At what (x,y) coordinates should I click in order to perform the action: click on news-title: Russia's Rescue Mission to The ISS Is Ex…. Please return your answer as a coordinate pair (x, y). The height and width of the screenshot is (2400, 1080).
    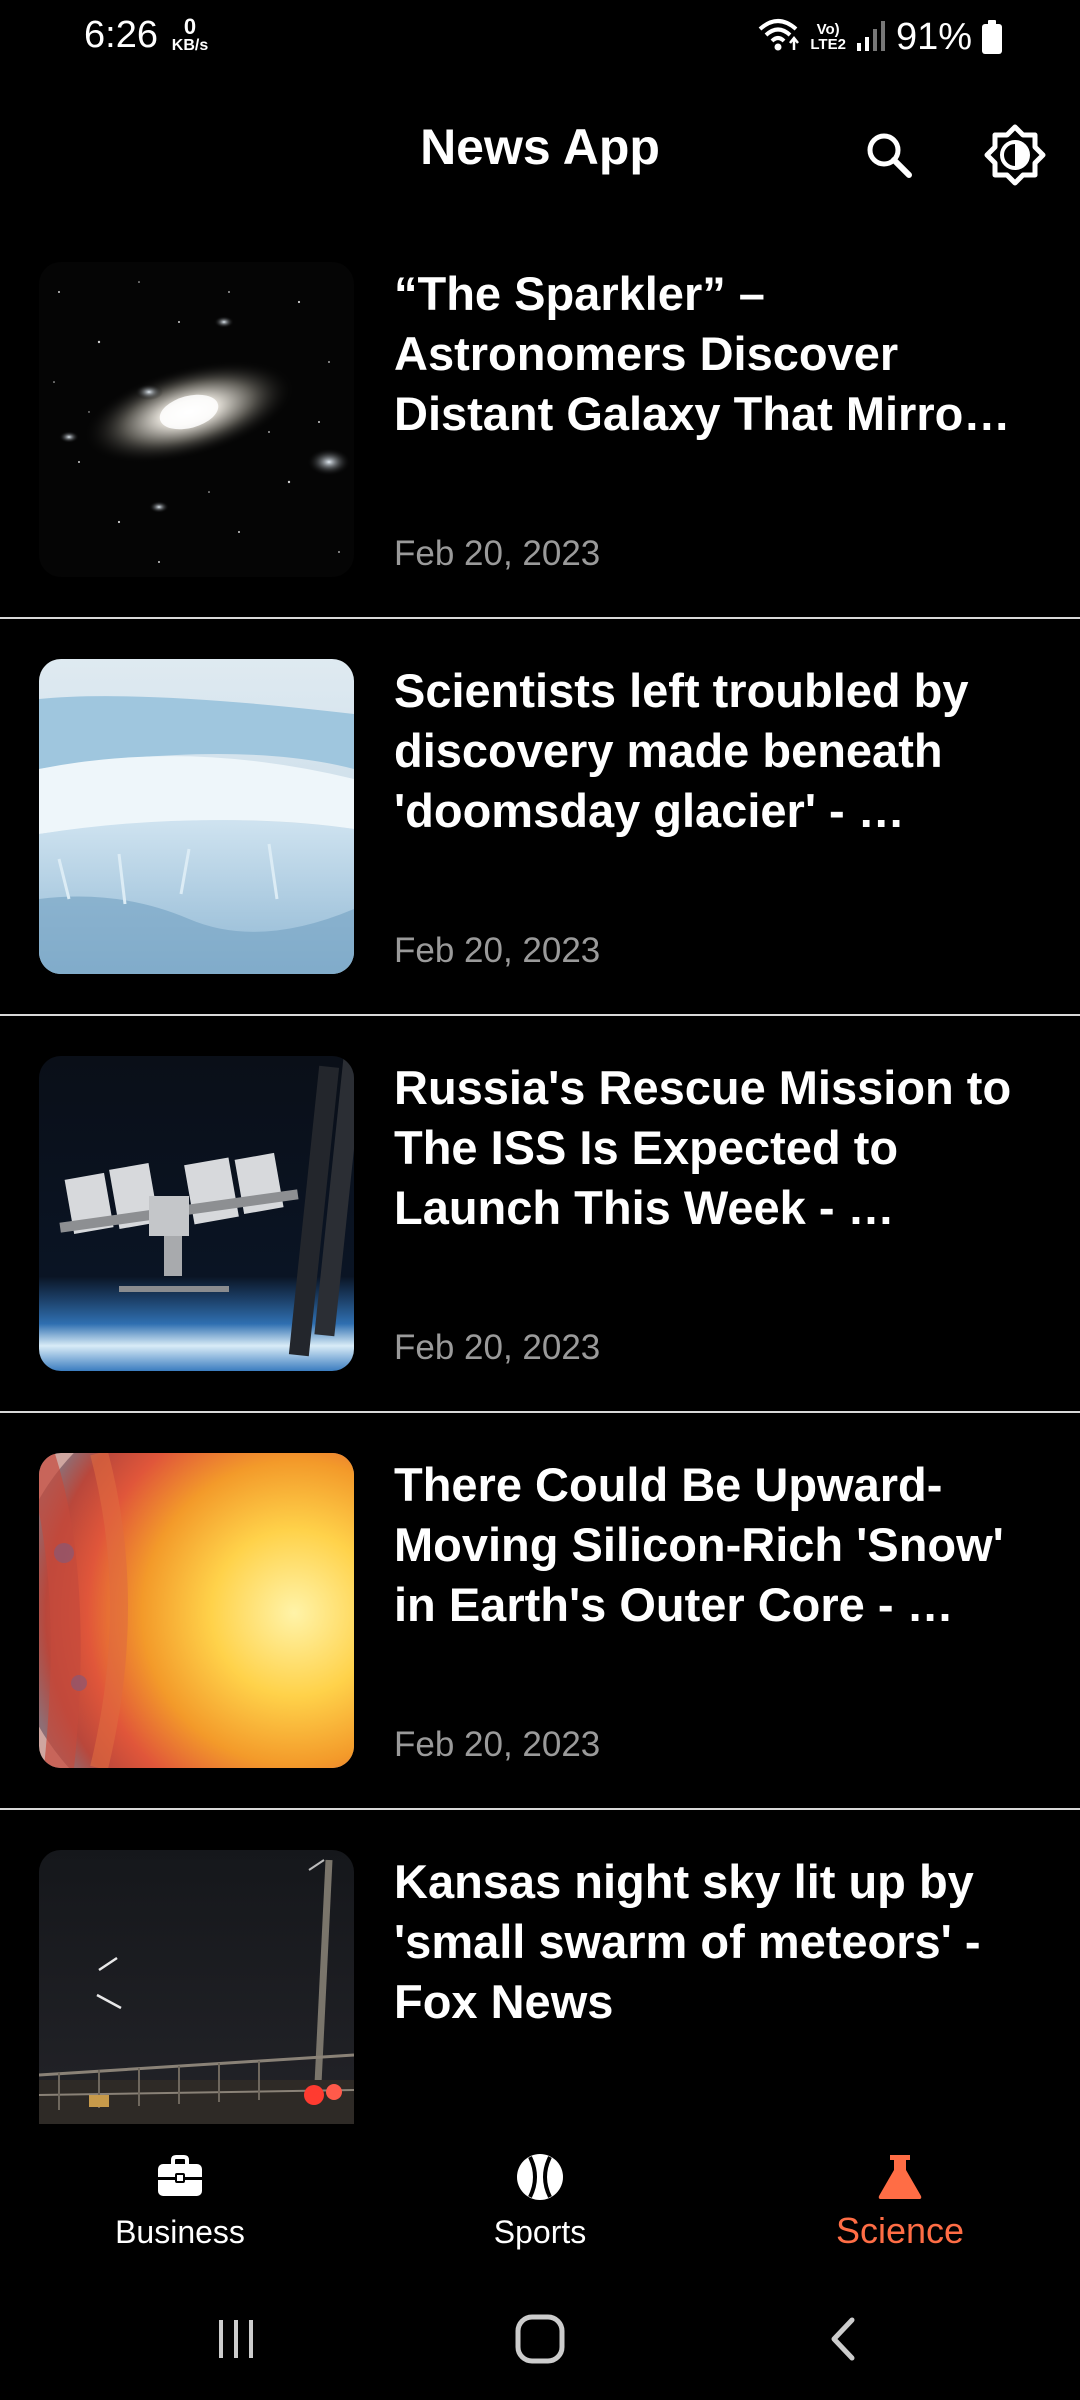
    Looking at the image, I should click on (703, 1147).